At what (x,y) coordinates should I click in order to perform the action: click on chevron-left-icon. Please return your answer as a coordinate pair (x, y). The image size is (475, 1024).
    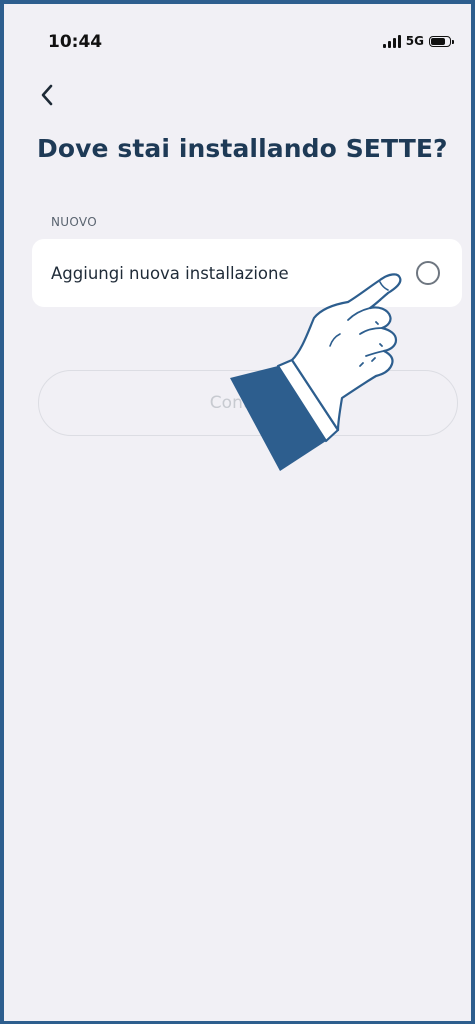
    Looking at the image, I should click on (47, 95).